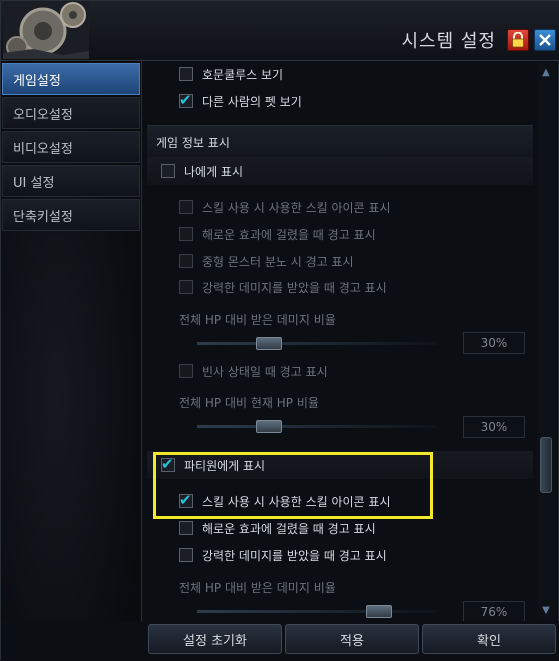 This screenshot has width=559, height=661. What do you see at coordinates (43, 115) in the screenshot?
I see `sidebar-item-label: 오디오설정` at bounding box center [43, 115].